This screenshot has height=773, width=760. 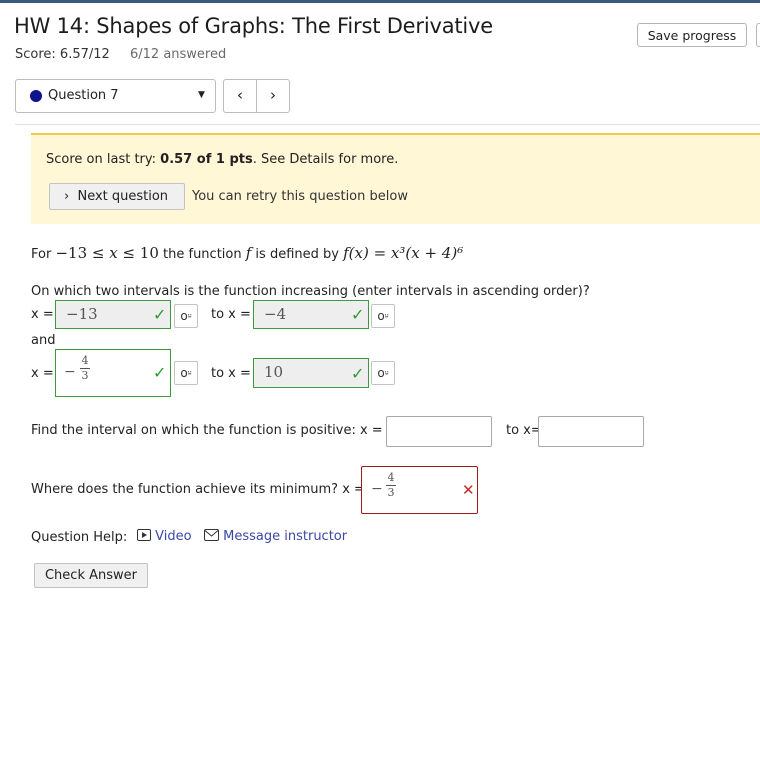 What do you see at coordinates (380, 1) in the screenshot?
I see `top-accent-bar` at bounding box center [380, 1].